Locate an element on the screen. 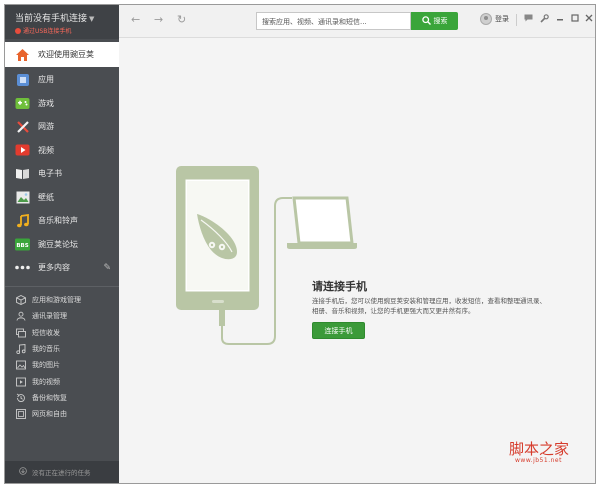 The image size is (600, 486). sidebar-item-games: 游戏 is located at coordinates (62, 104).